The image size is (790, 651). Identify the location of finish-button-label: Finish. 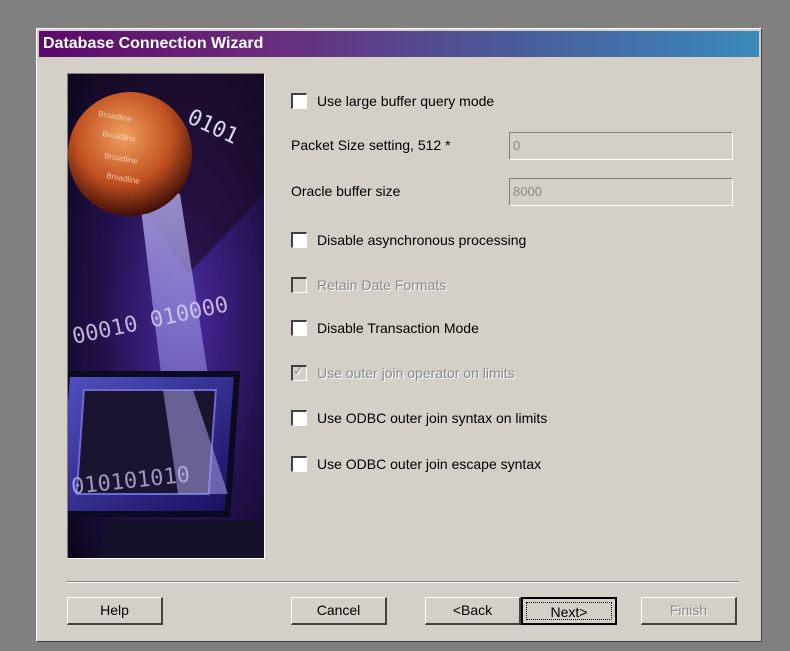
(688, 610).